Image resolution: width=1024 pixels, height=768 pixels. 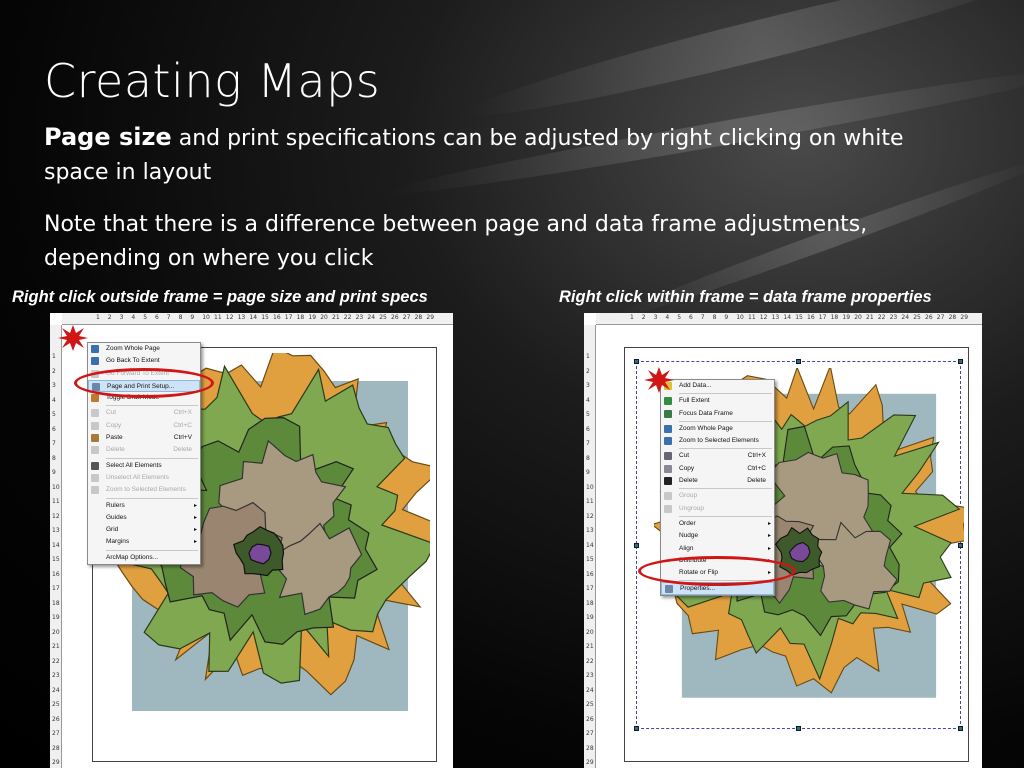 What do you see at coordinates (144, 361) in the screenshot?
I see `menu-item-go-back-to-extent: Go Back To Extent` at bounding box center [144, 361].